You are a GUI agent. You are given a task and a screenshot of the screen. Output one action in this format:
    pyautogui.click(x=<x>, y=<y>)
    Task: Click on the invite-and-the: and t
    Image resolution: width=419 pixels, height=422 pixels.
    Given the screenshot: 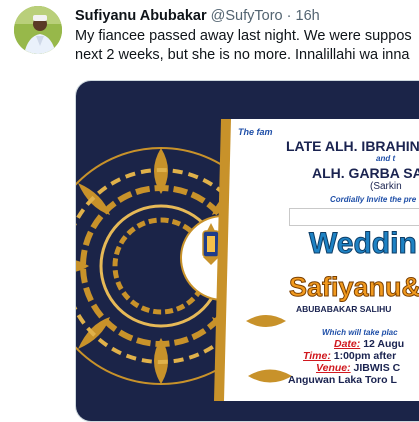 What is the action you would take?
    pyautogui.click(x=386, y=158)
    